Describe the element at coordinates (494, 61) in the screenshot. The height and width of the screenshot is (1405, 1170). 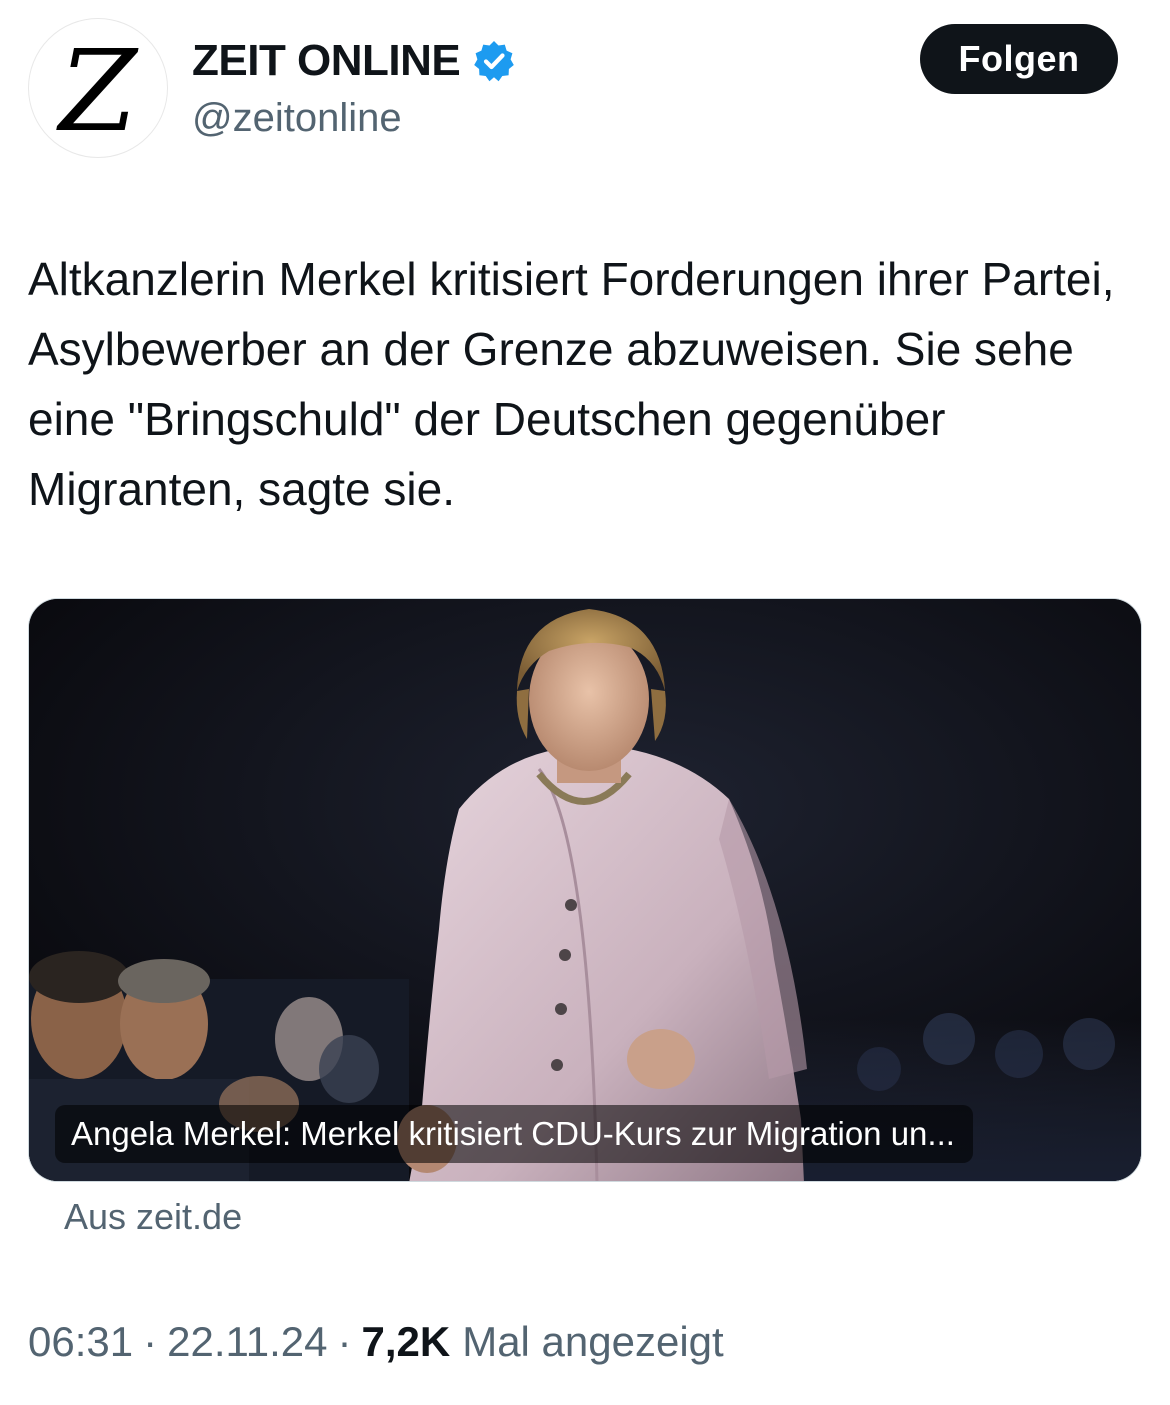
I see `verified-badge-icon` at that location.